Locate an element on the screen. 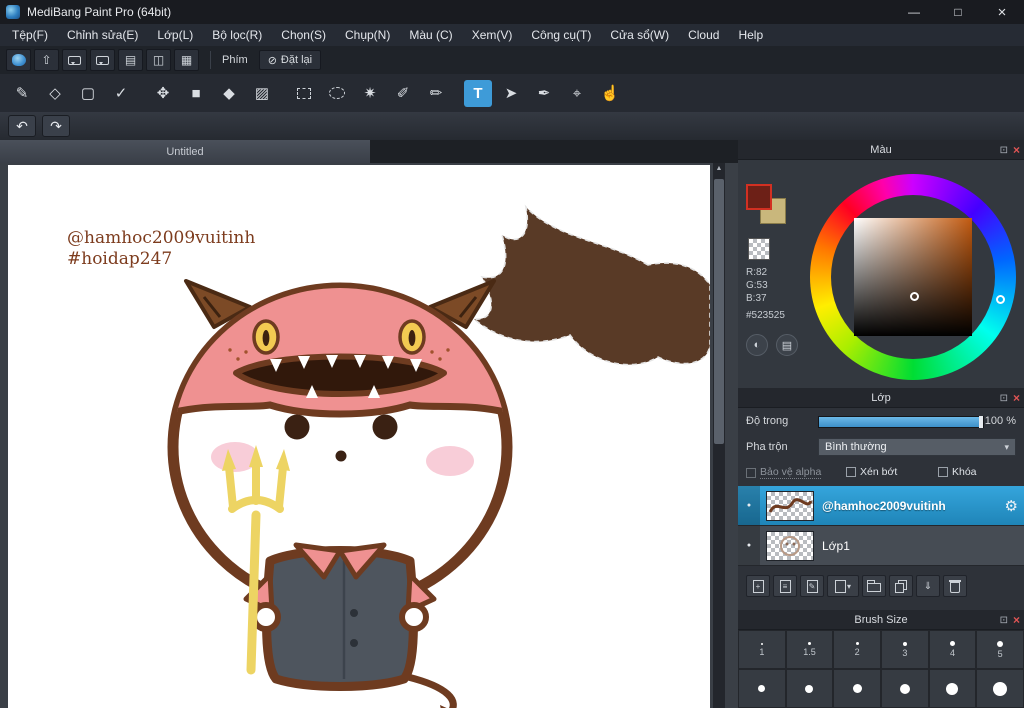 Image resolution: width=1024 pixels, height=708 pixels. new-layer-button: + is located at coordinates (758, 586).